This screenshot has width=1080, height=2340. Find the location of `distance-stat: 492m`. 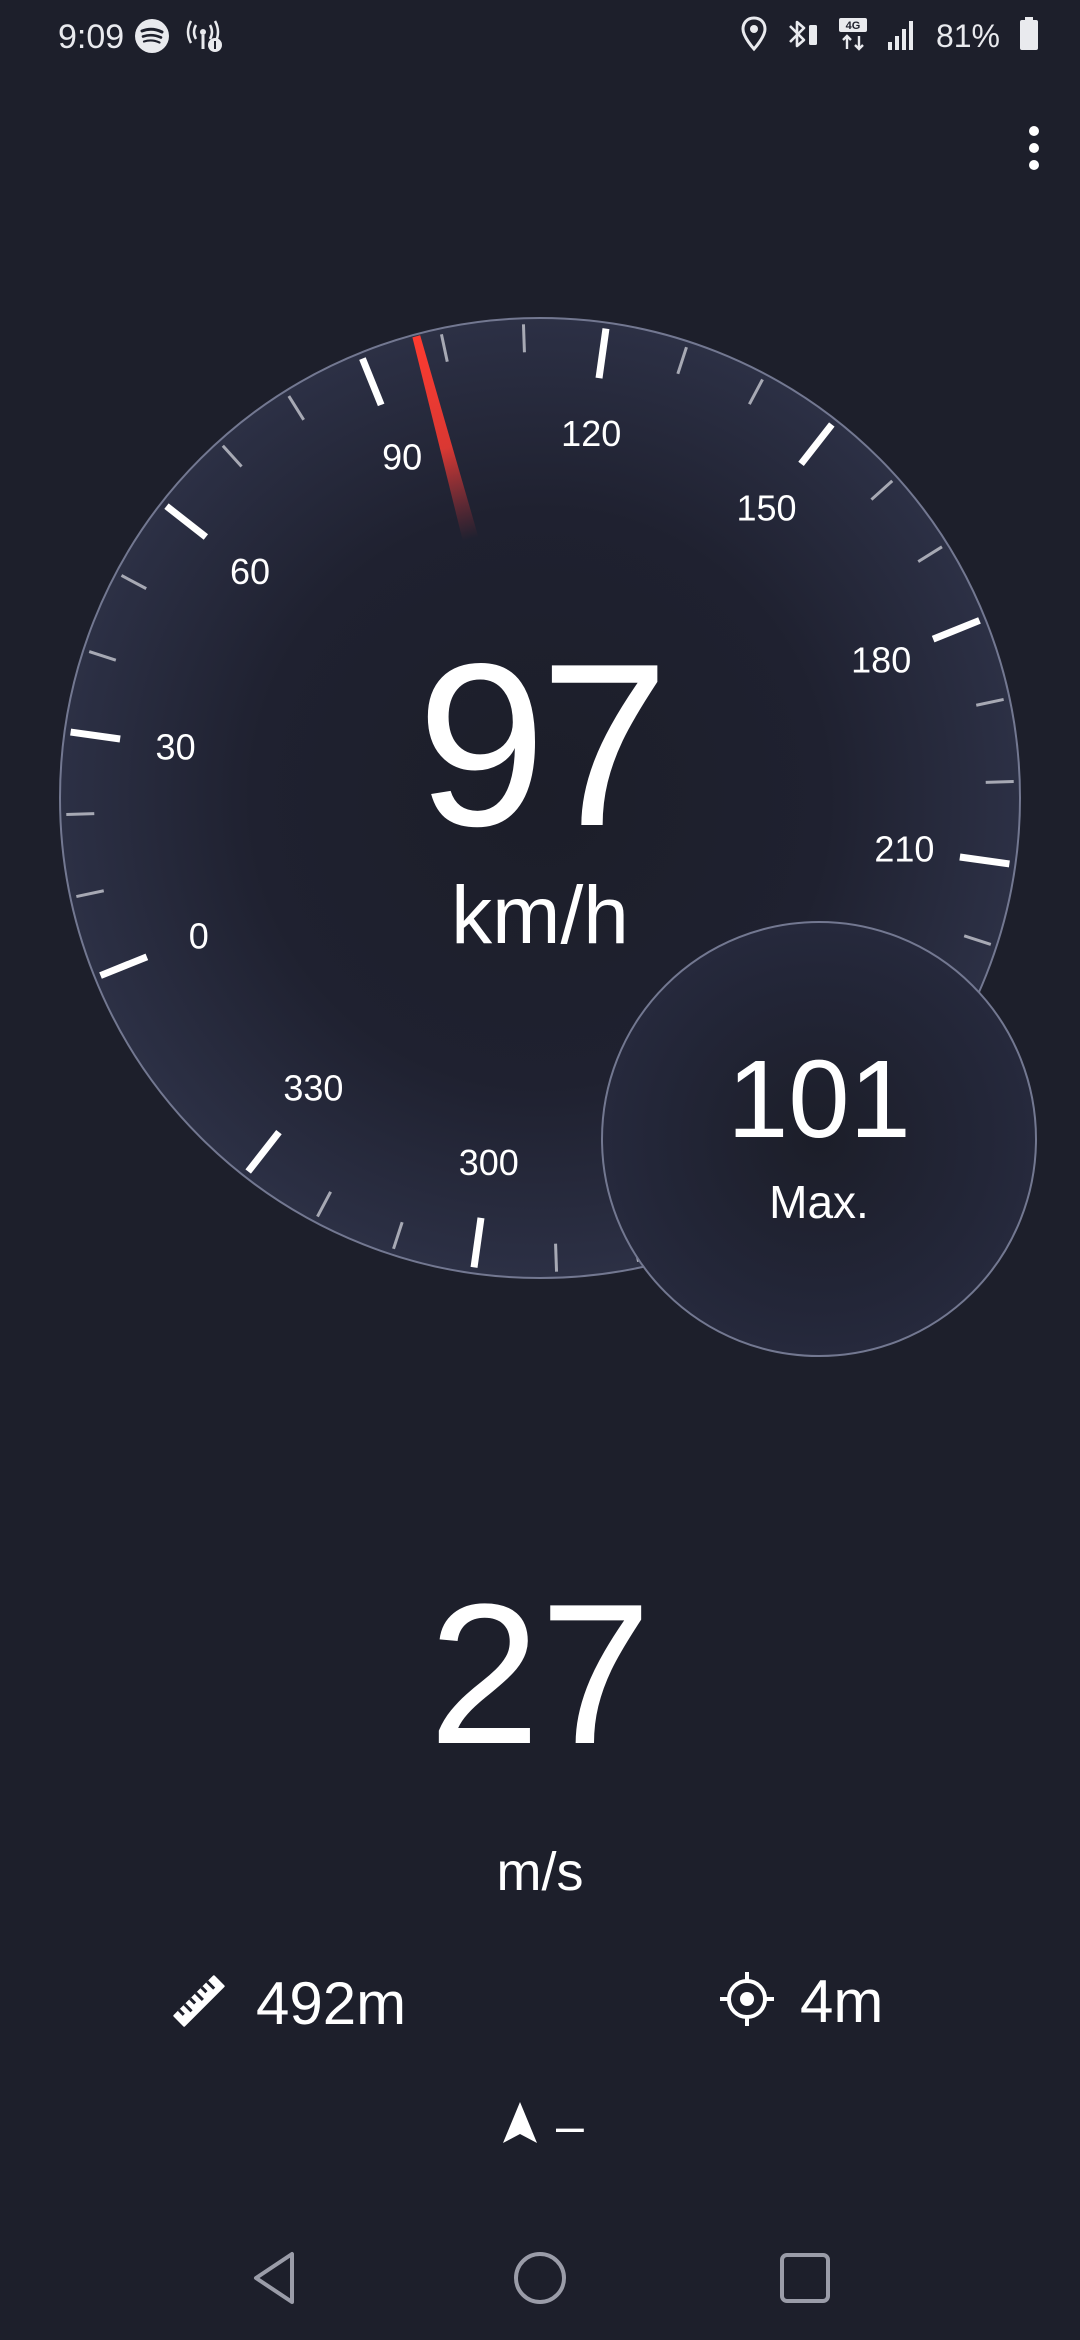

distance-stat: 492m is located at coordinates (287, 2003).